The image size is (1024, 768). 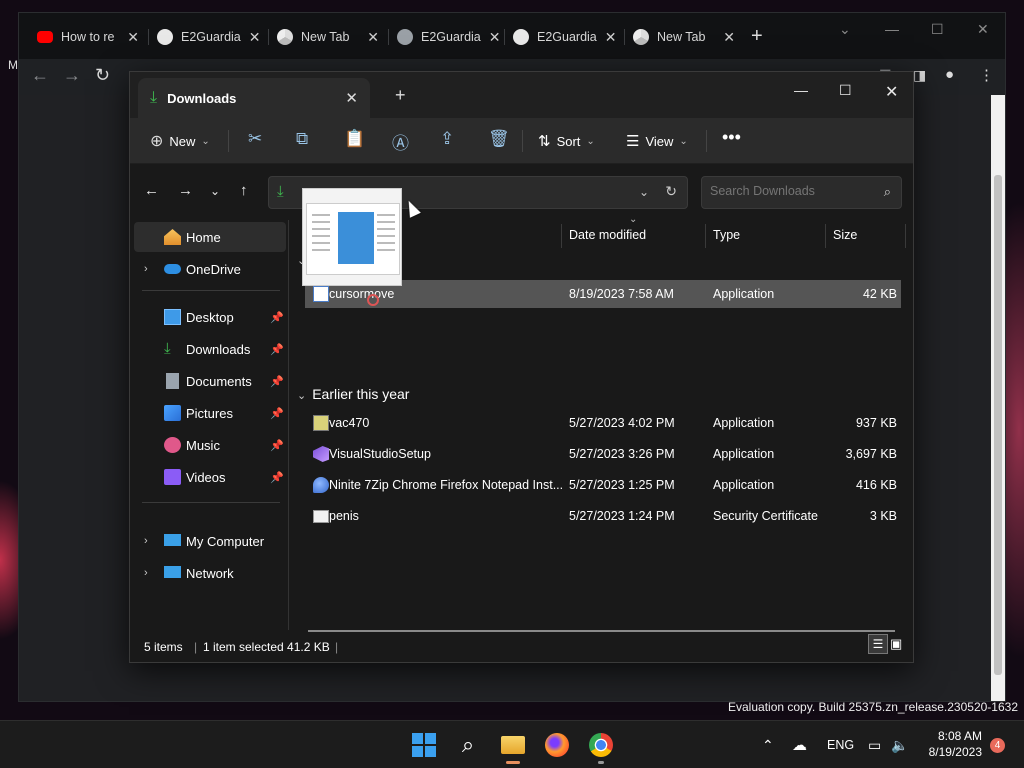 I want to click on file-name: VisualStudioSetup, so click(x=380, y=454).